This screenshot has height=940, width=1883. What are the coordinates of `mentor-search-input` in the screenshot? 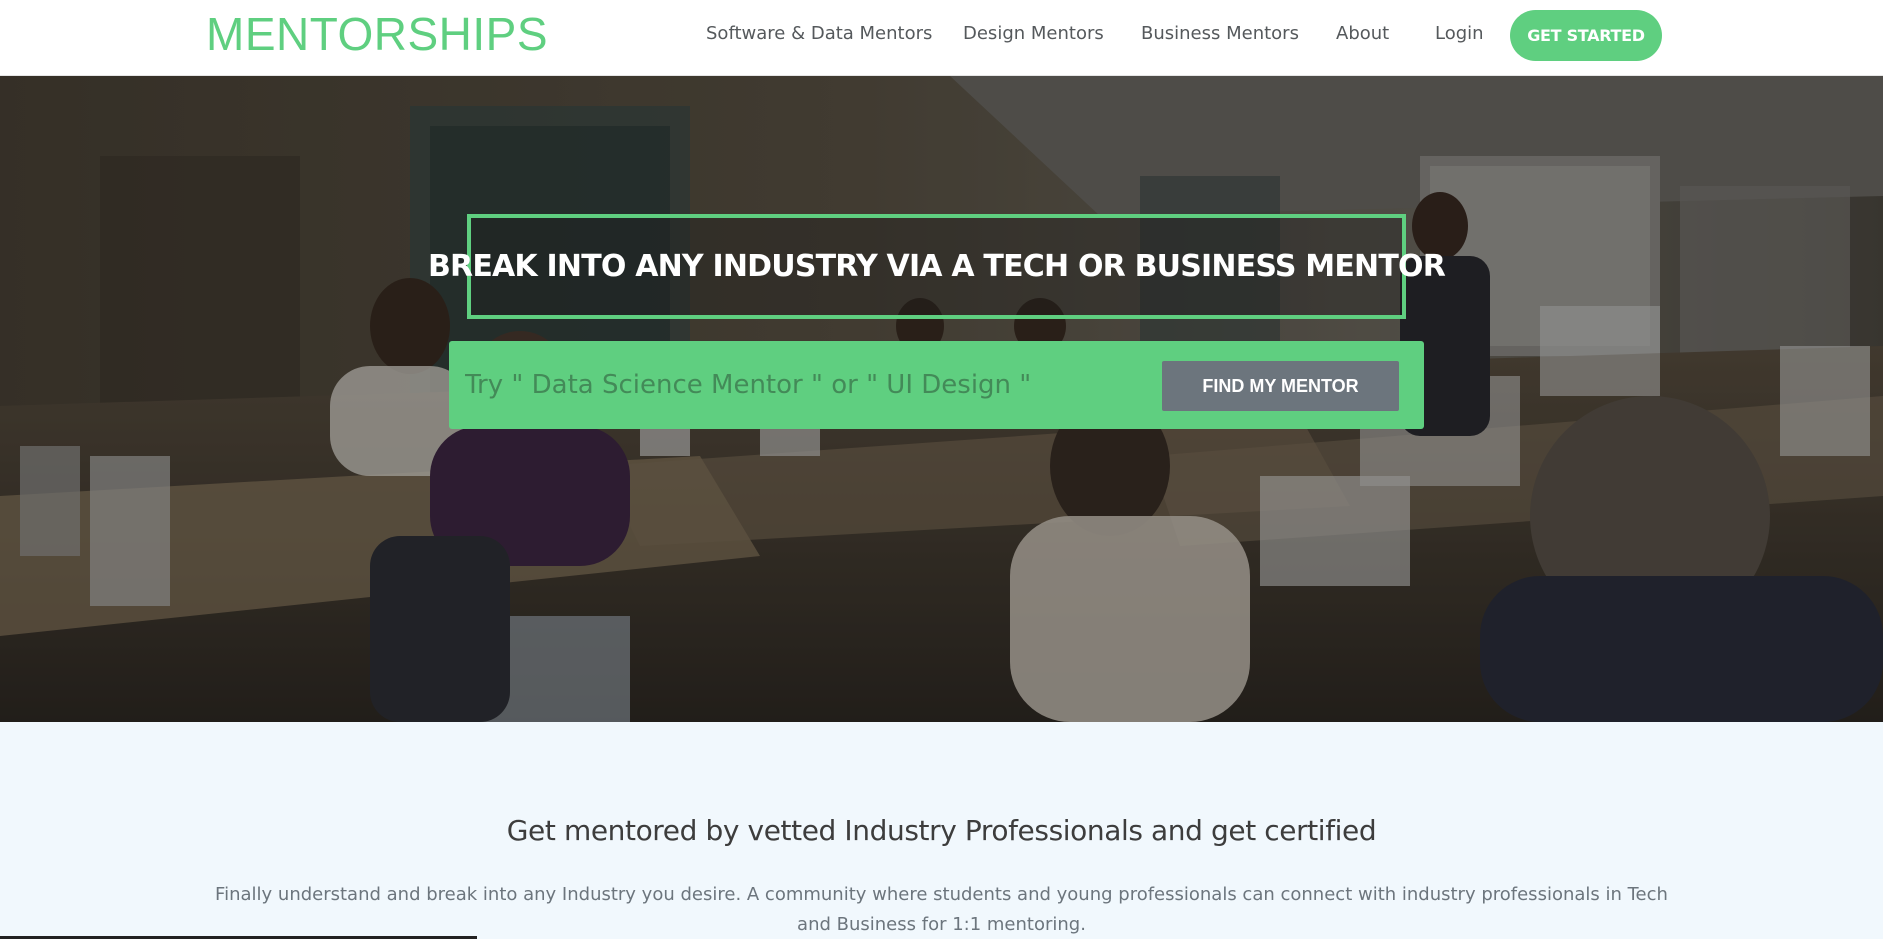 It's located at (813, 385).